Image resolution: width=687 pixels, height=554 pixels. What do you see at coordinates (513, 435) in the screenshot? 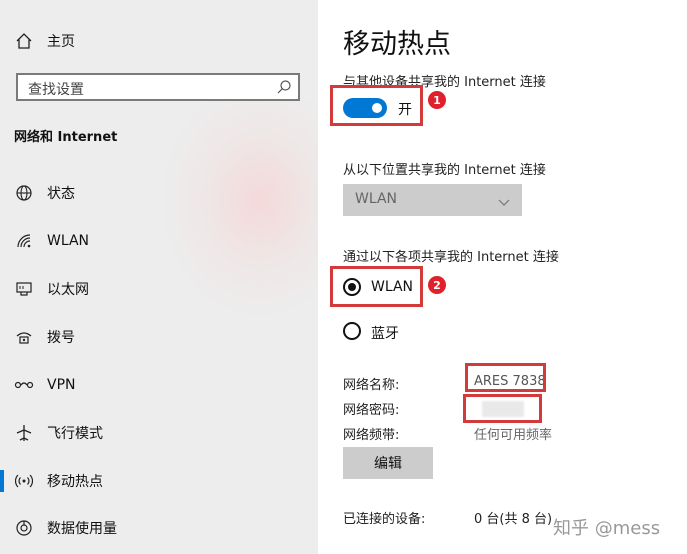
I see `network-band-value: 任何可用频率` at bounding box center [513, 435].